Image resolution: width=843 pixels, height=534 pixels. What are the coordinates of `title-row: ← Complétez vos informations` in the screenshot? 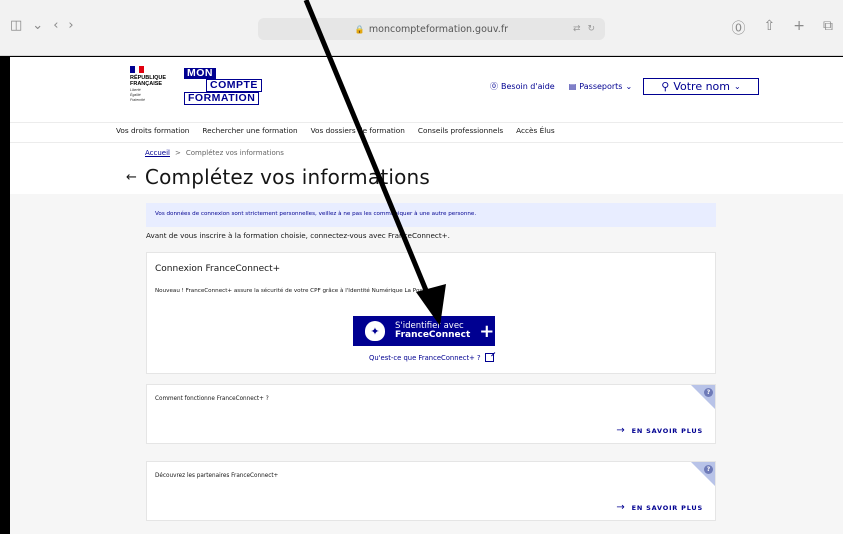 It's located at (278, 177).